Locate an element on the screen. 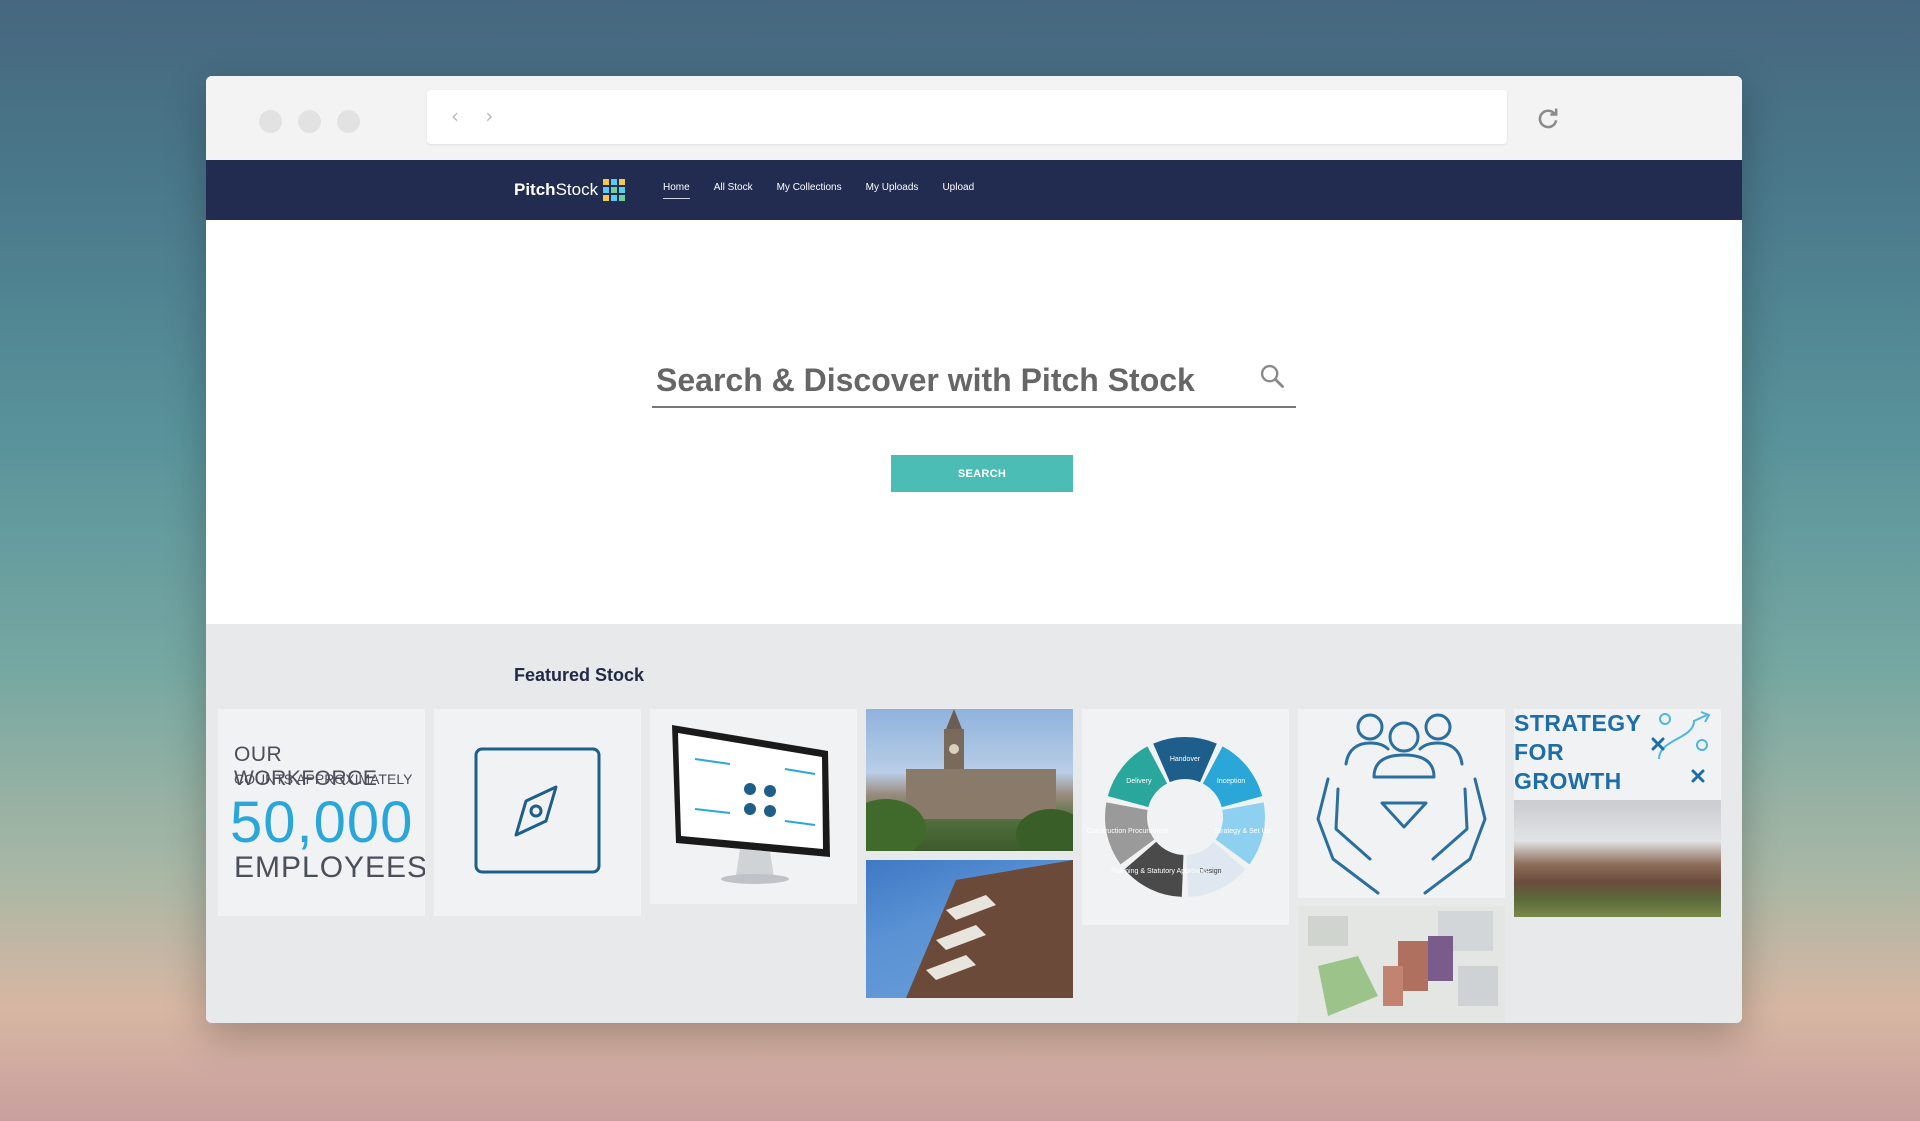 The width and height of the screenshot is (1920, 1121). nav-item-all-stock: All Stock is located at coordinates (733, 187).